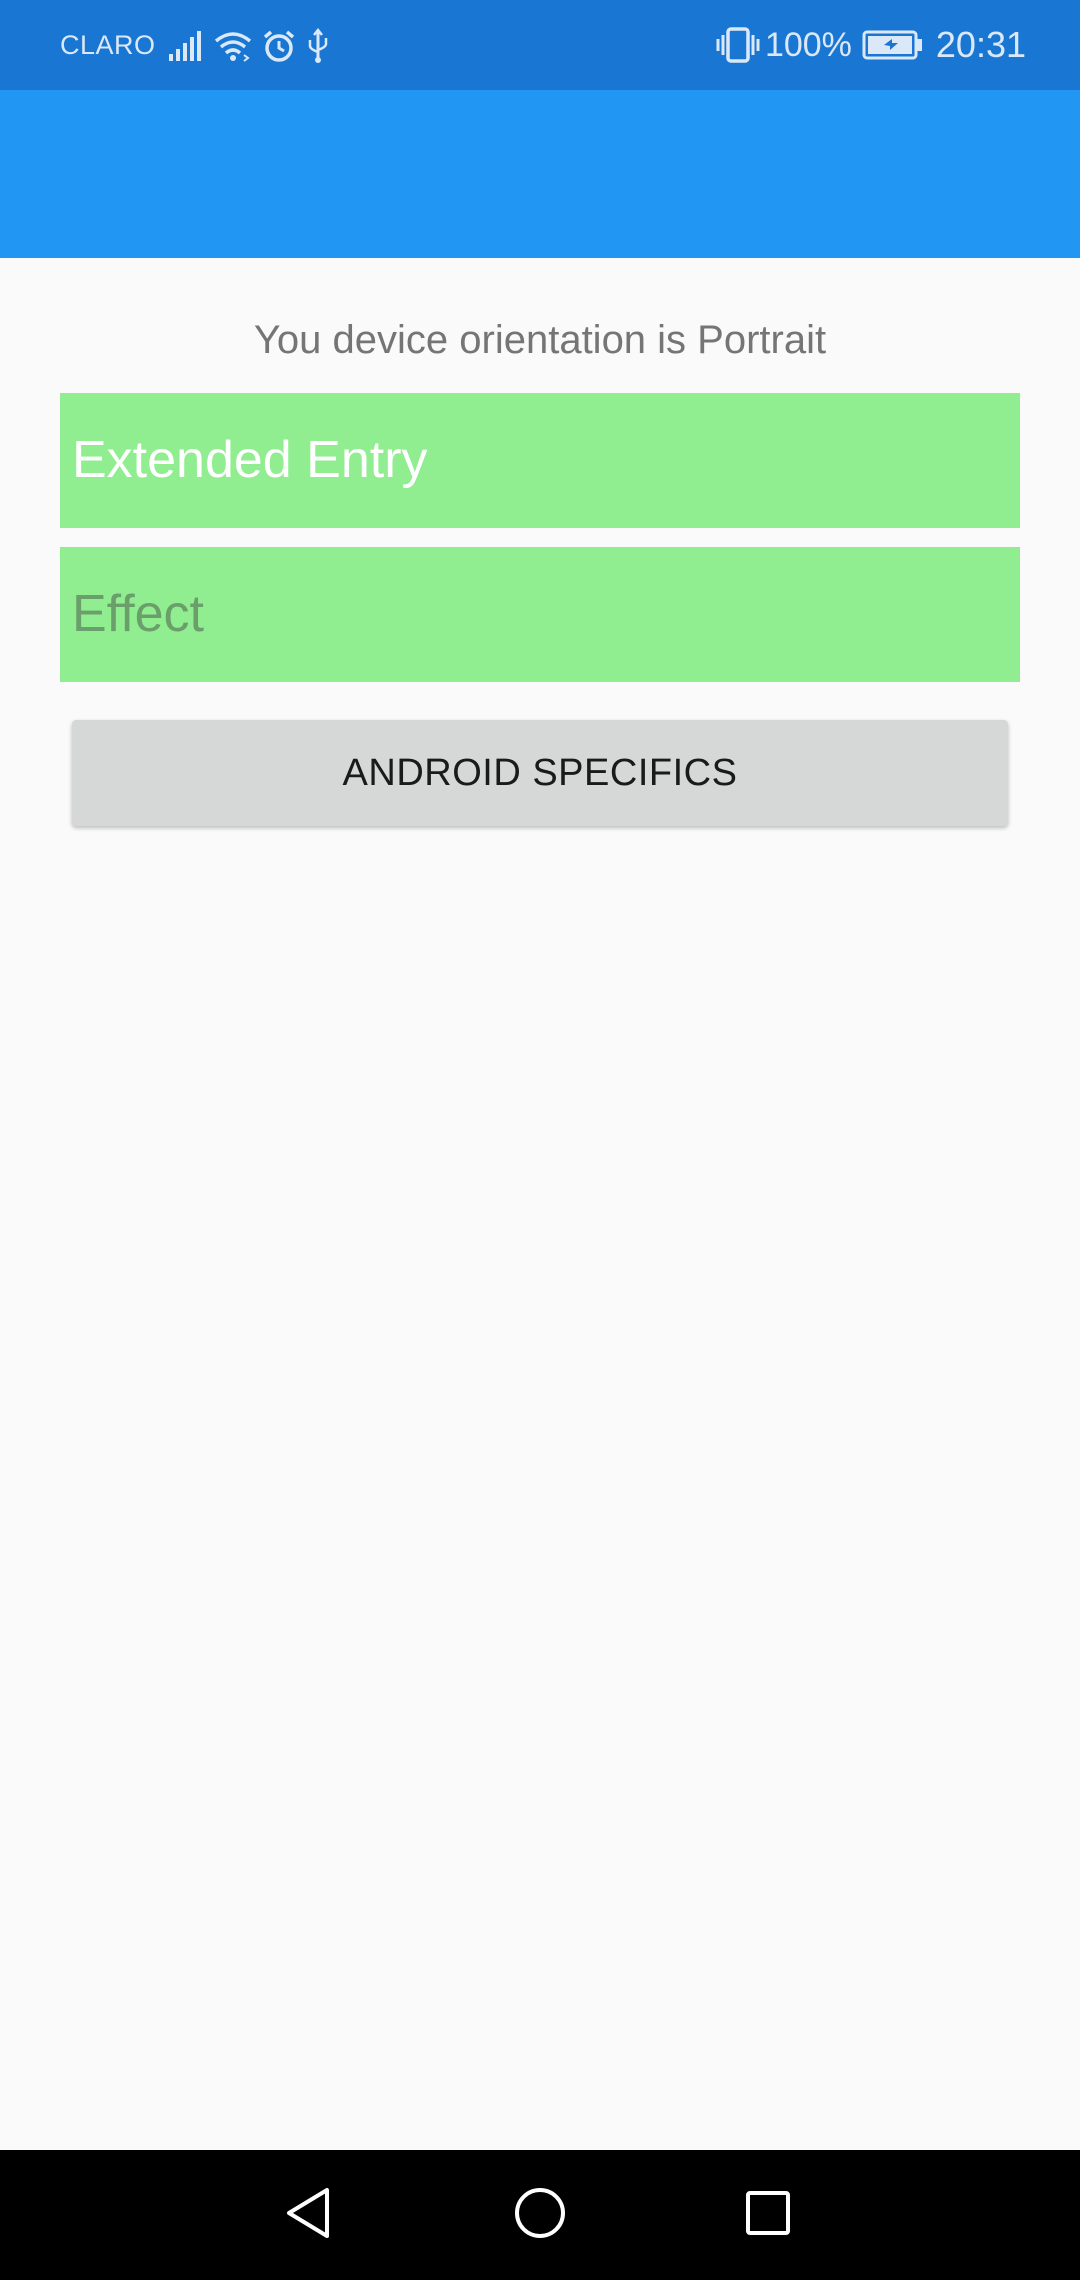 The image size is (1080, 2280). I want to click on status-bar: CLARO 100% 20:31, so click(540, 45).